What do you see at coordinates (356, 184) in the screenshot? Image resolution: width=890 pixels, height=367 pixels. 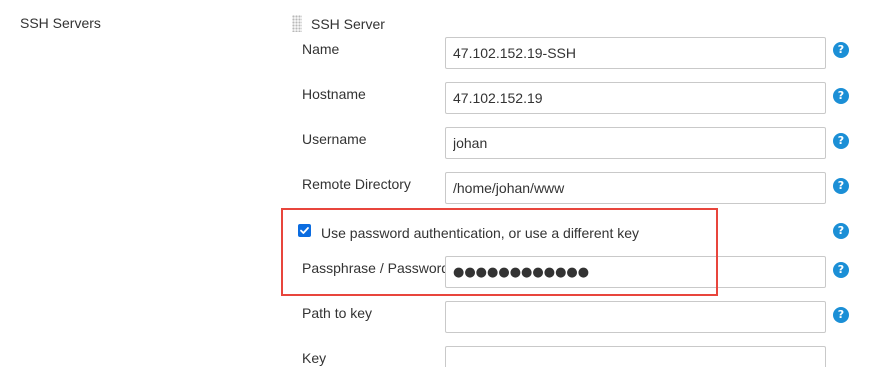 I see `remote-directory-label: Remote Directory` at bounding box center [356, 184].